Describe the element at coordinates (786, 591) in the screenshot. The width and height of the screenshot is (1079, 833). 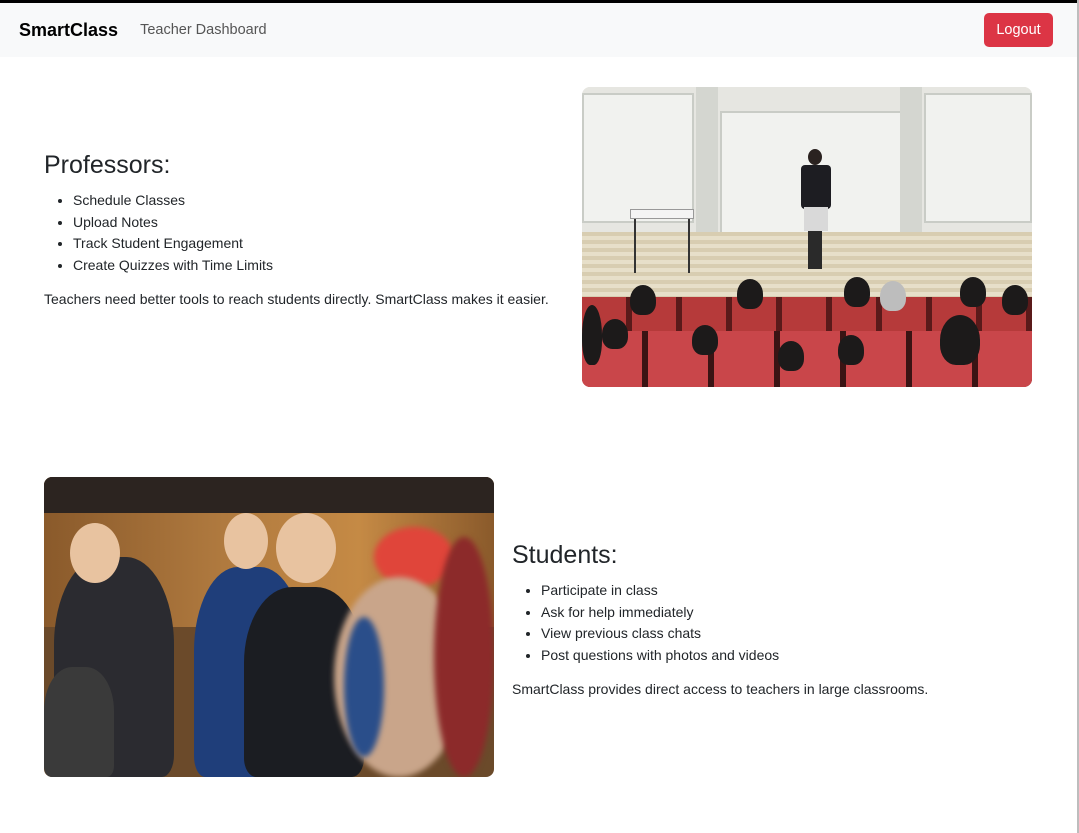
I see `list-item: Participate in class` at that location.